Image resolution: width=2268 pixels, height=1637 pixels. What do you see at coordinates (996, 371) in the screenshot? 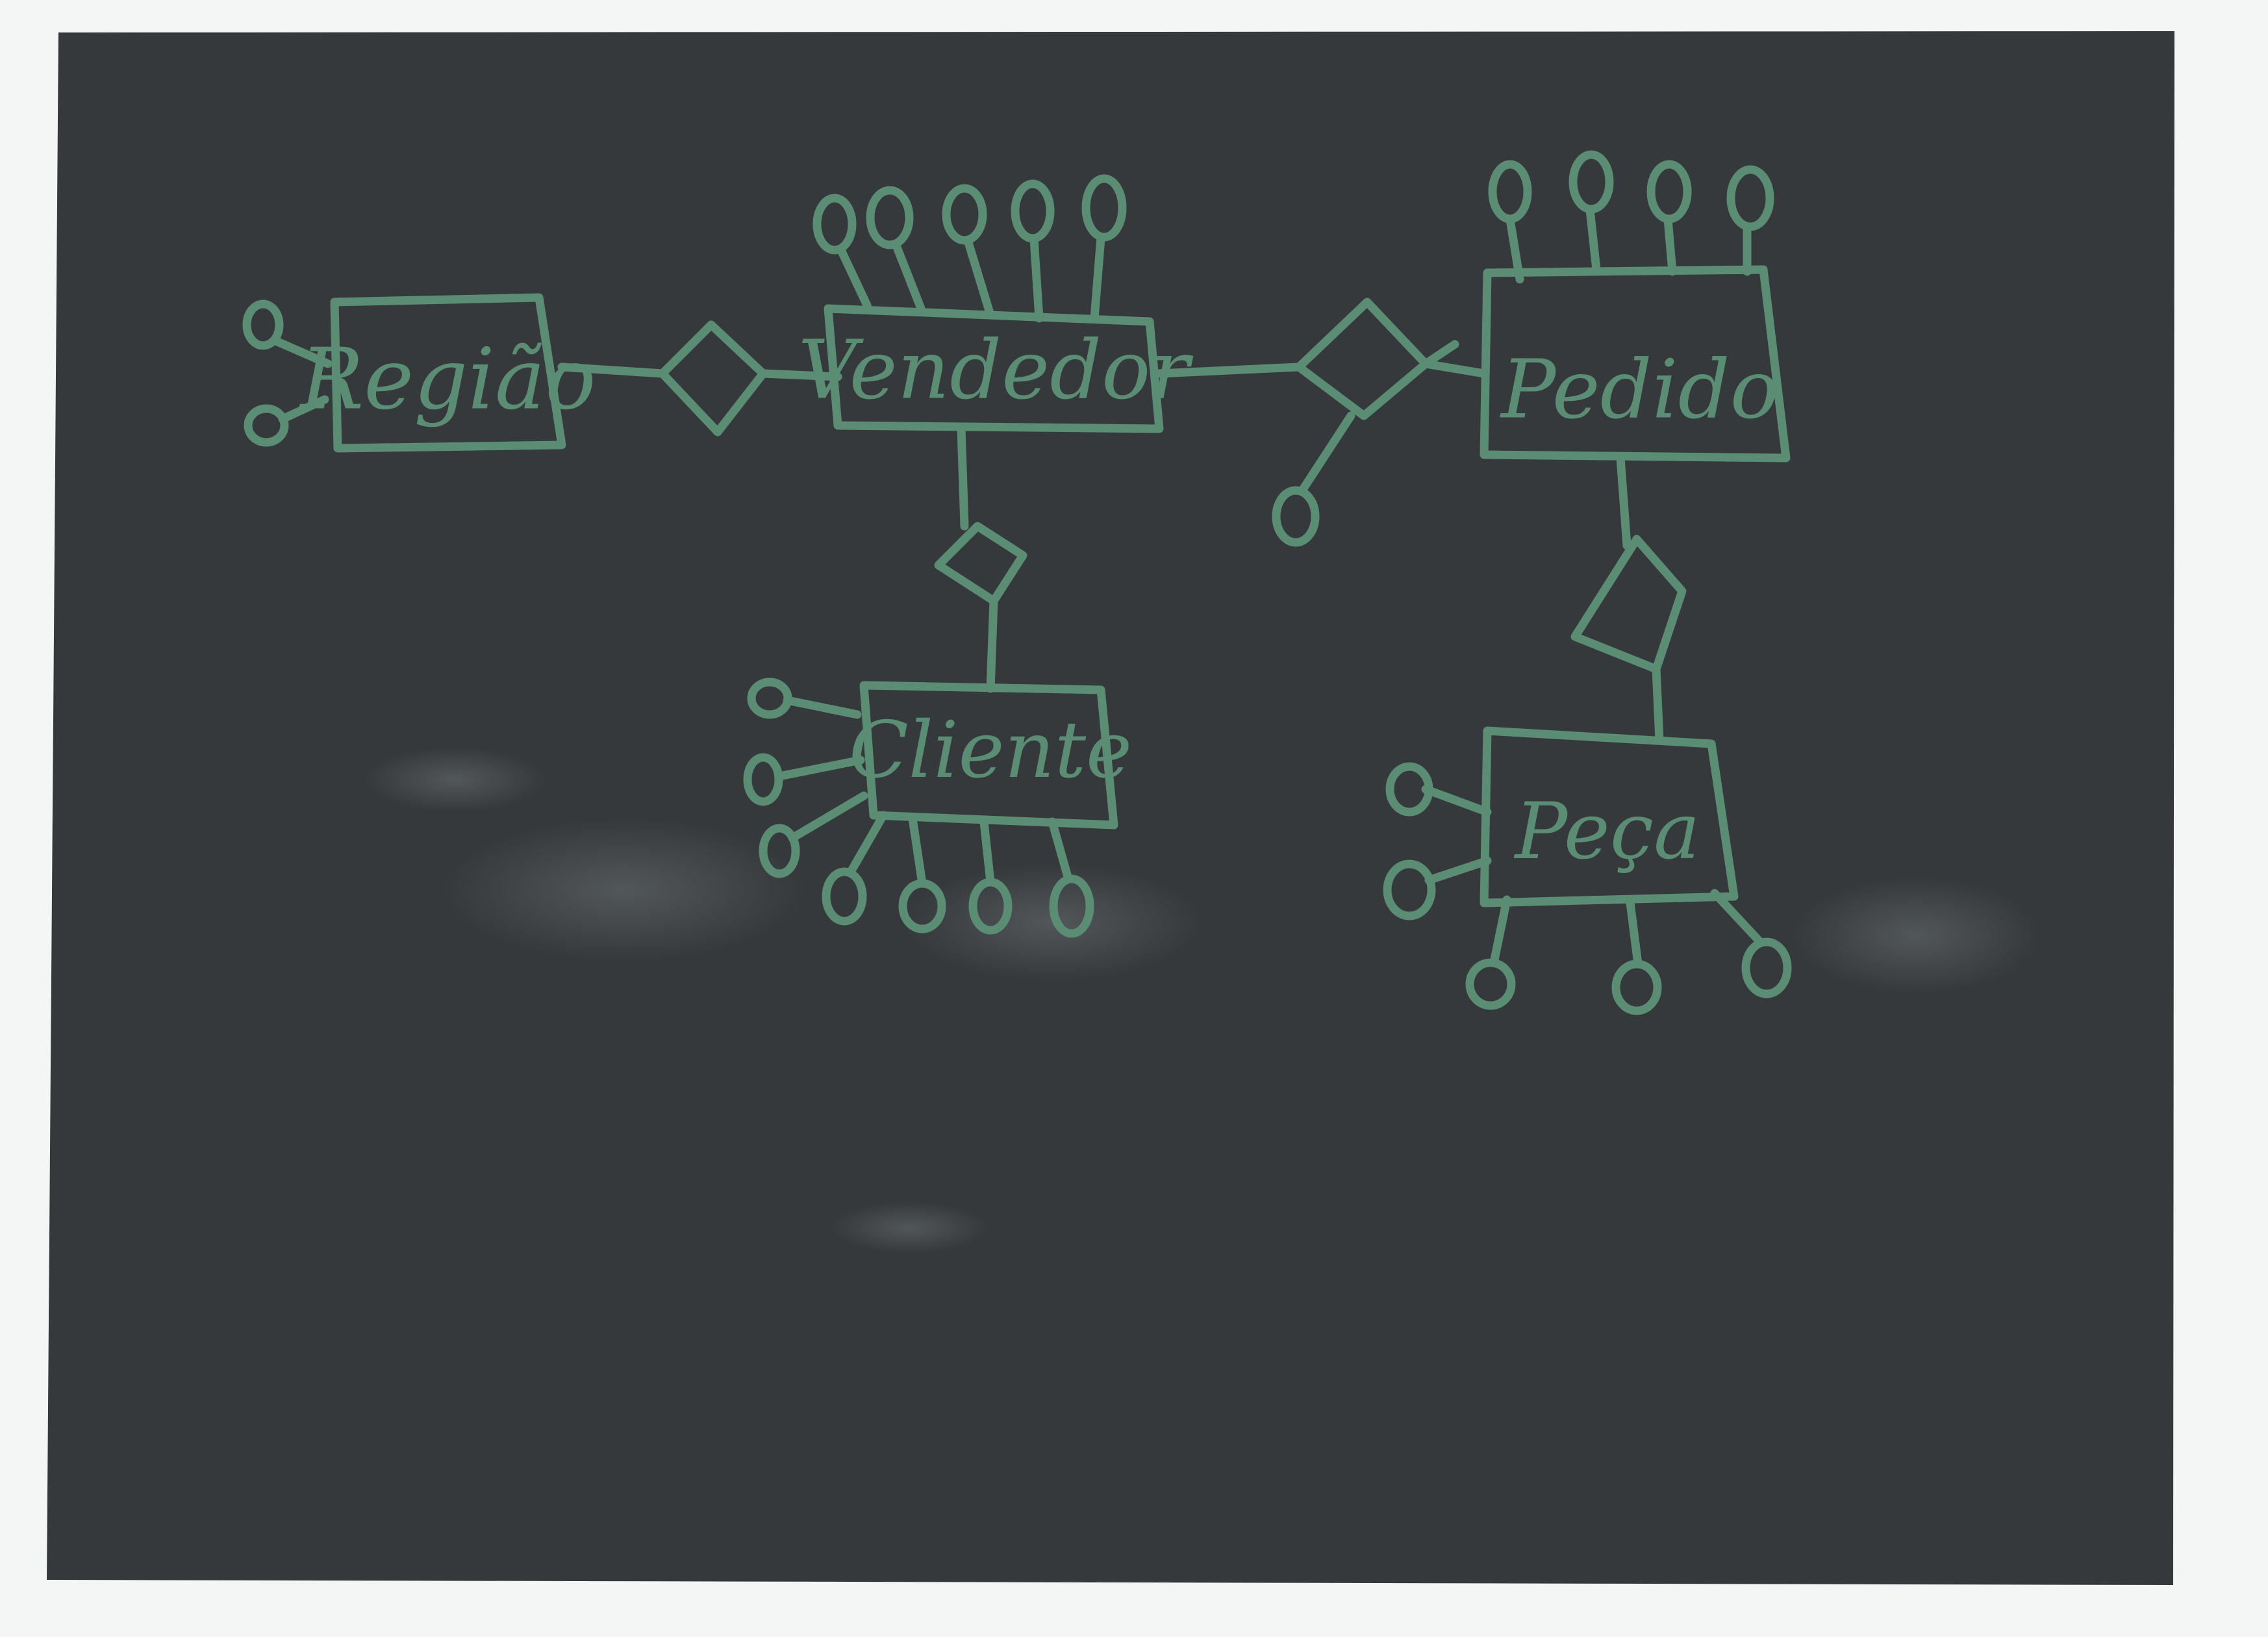
I see `entity-label: Vendedor` at bounding box center [996, 371].